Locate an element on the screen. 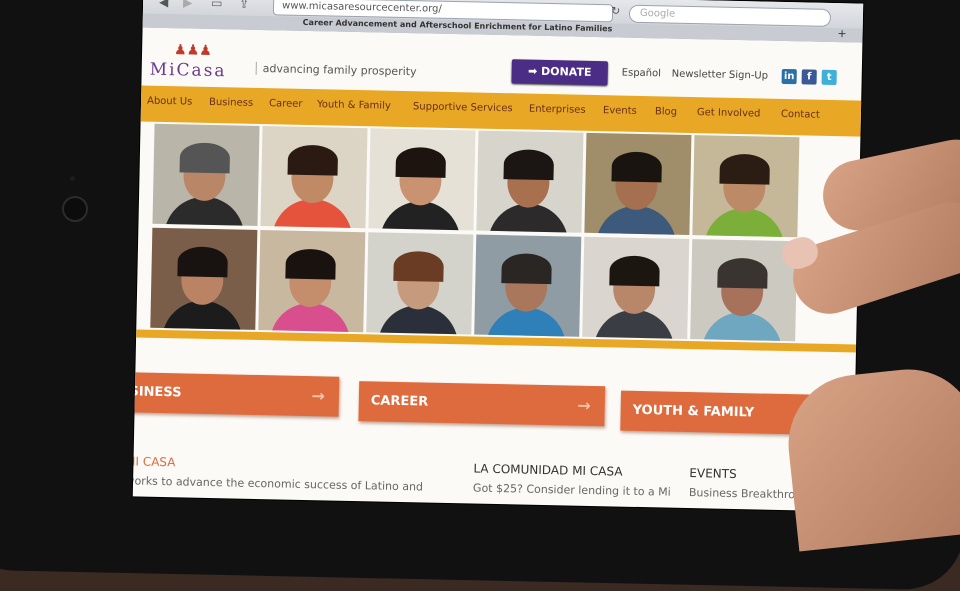 The height and width of the screenshot is (591, 960). events-heading: EVENTS is located at coordinates (713, 473).